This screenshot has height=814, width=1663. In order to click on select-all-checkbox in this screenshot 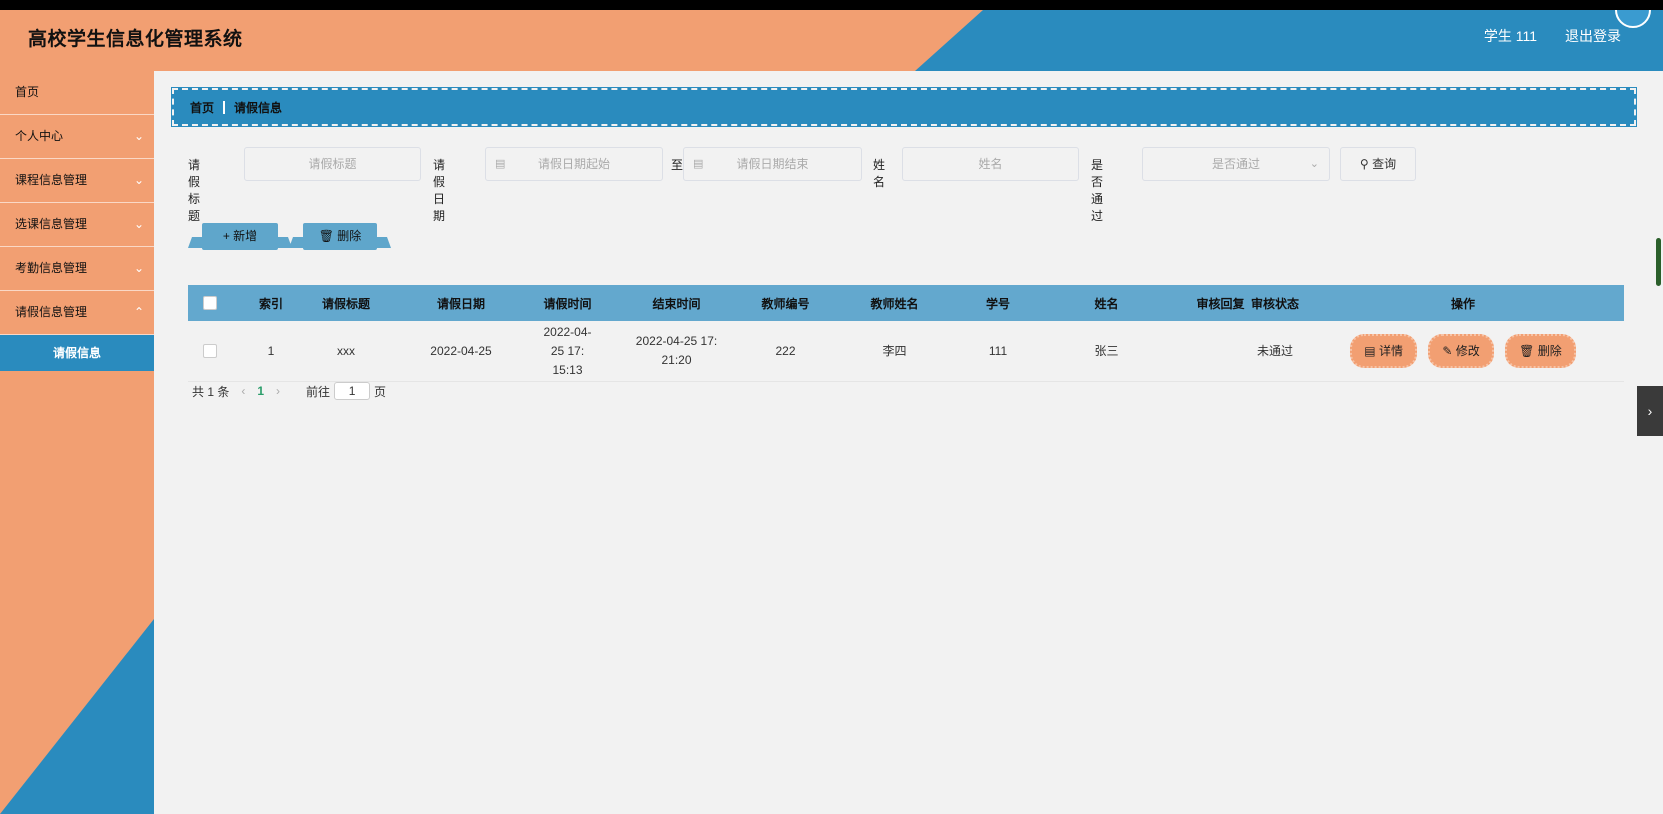, I will do `click(210, 303)`.